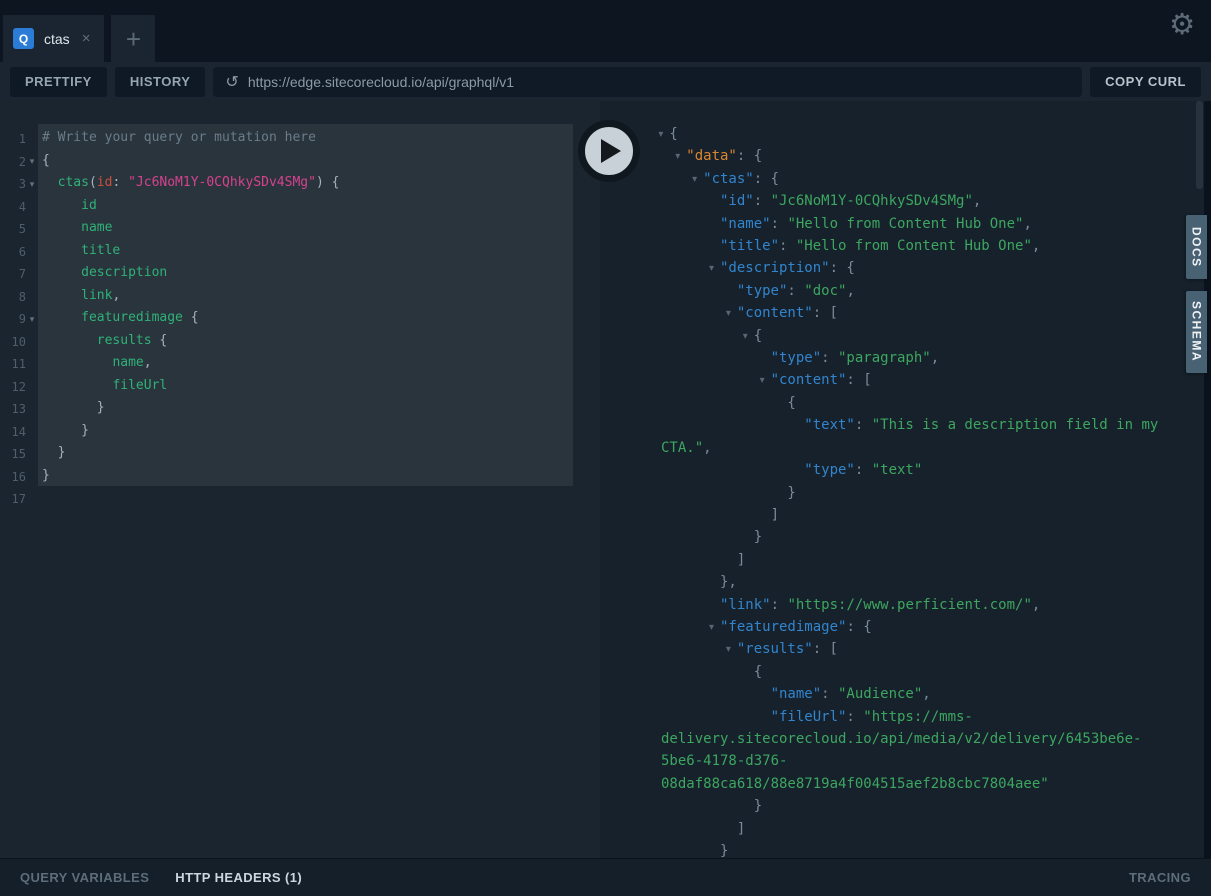 Image resolution: width=1211 pixels, height=896 pixels. I want to click on docs-tab: DOCS, so click(1196, 247).